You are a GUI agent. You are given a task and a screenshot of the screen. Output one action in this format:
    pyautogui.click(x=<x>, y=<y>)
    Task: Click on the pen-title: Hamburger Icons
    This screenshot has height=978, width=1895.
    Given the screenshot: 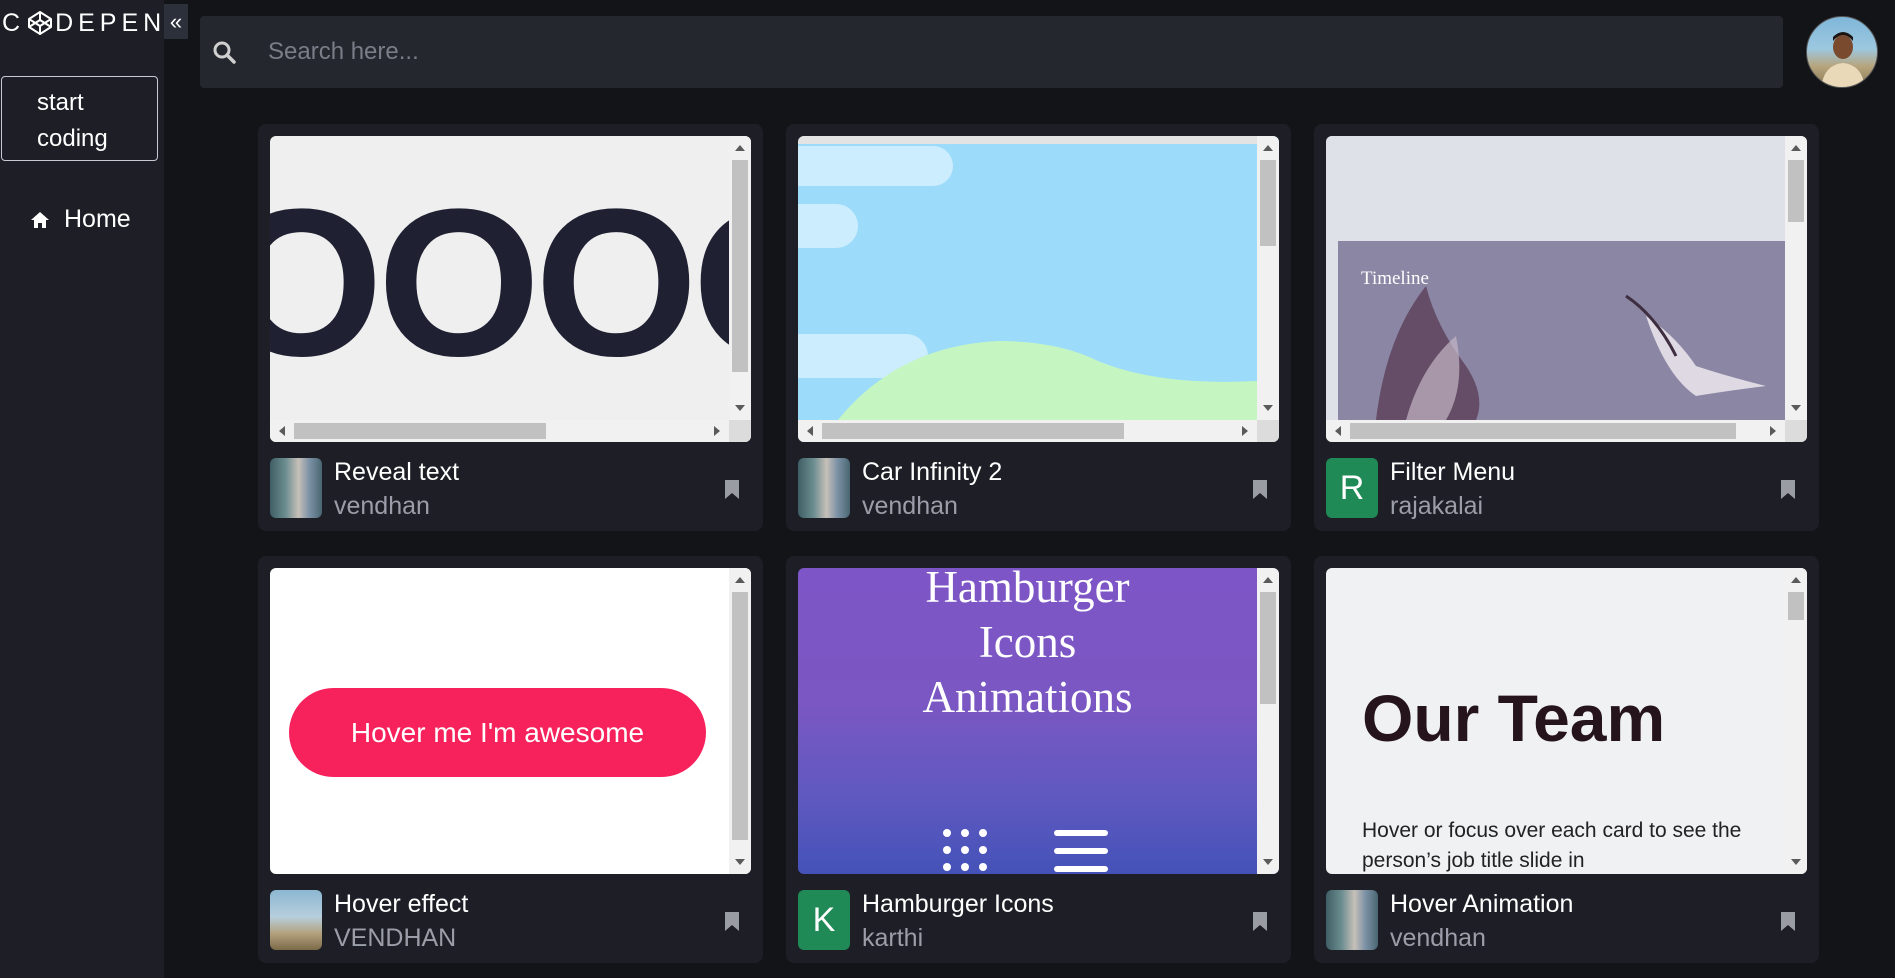 What is the action you would take?
    pyautogui.click(x=958, y=904)
    